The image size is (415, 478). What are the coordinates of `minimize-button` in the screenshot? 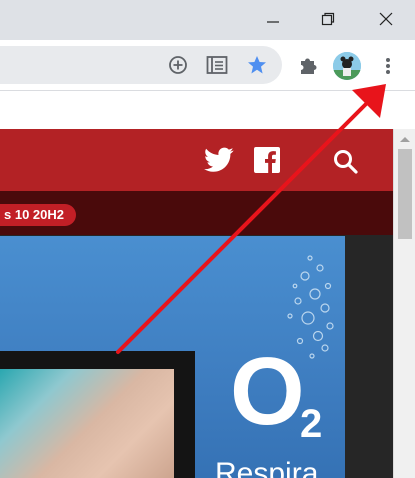 It's located at (273, 19).